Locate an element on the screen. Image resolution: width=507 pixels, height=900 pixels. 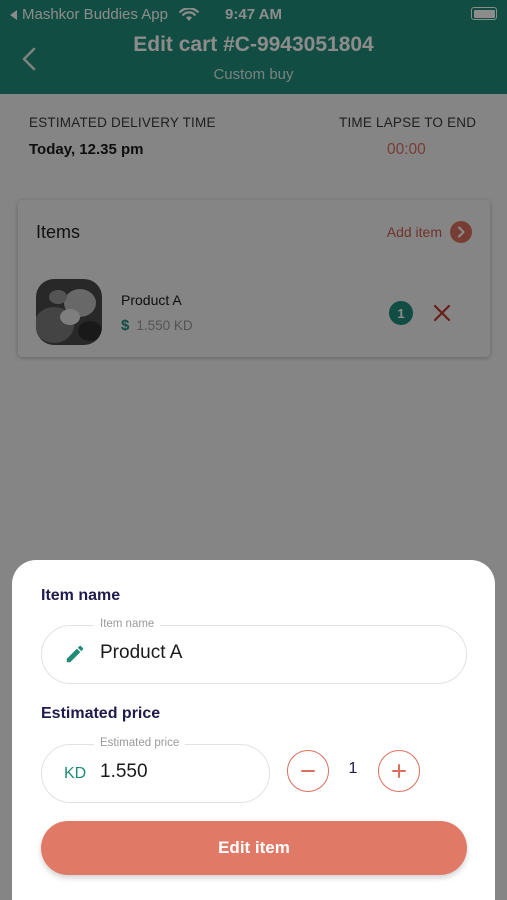
estimated-price-label: Estimated price is located at coordinates (101, 713).